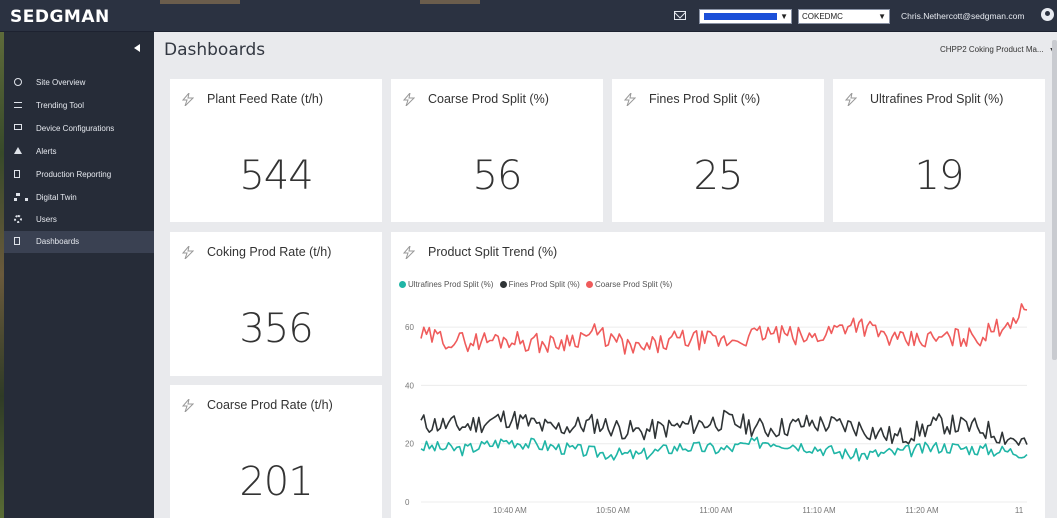 This screenshot has width=1057, height=518. What do you see at coordinates (21, 197) in the screenshot?
I see `hierarchy-icon` at bounding box center [21, 197].